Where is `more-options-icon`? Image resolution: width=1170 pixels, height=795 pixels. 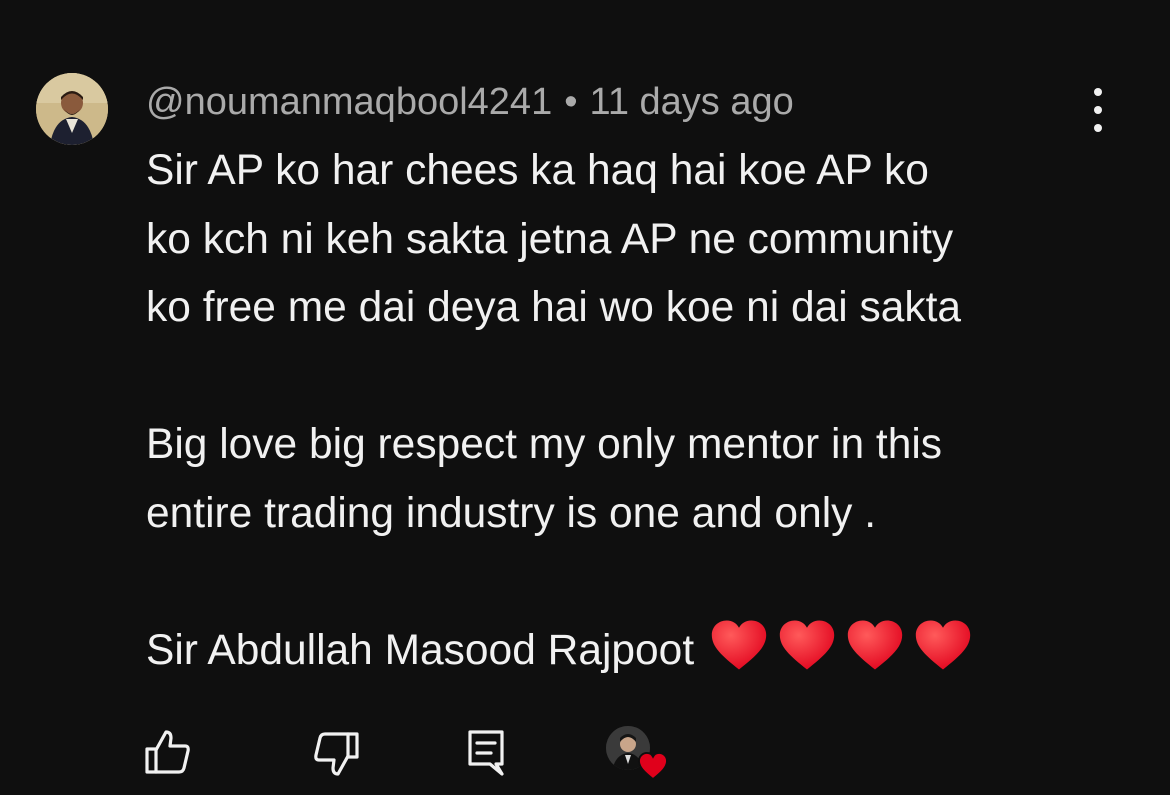
more-options-icon is located at coordinates (1098, 110).